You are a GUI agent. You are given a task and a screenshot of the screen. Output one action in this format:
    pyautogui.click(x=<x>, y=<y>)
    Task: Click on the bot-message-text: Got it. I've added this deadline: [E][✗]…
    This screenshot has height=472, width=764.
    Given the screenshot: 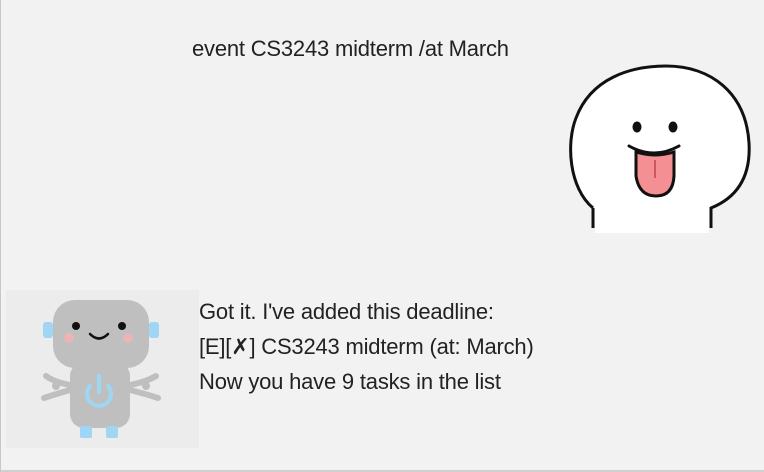 What is the action you would take?
    pyautogui.click(x=366, y=346)
    